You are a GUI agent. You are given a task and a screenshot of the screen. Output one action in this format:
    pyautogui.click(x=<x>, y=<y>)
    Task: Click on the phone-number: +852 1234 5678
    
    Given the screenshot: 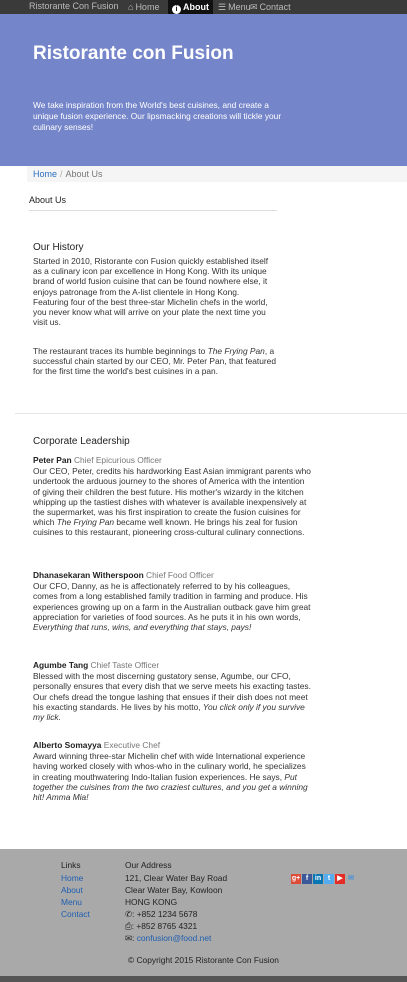 What is the action you would take?
    pyautogui.click(x=167, y=914)
    